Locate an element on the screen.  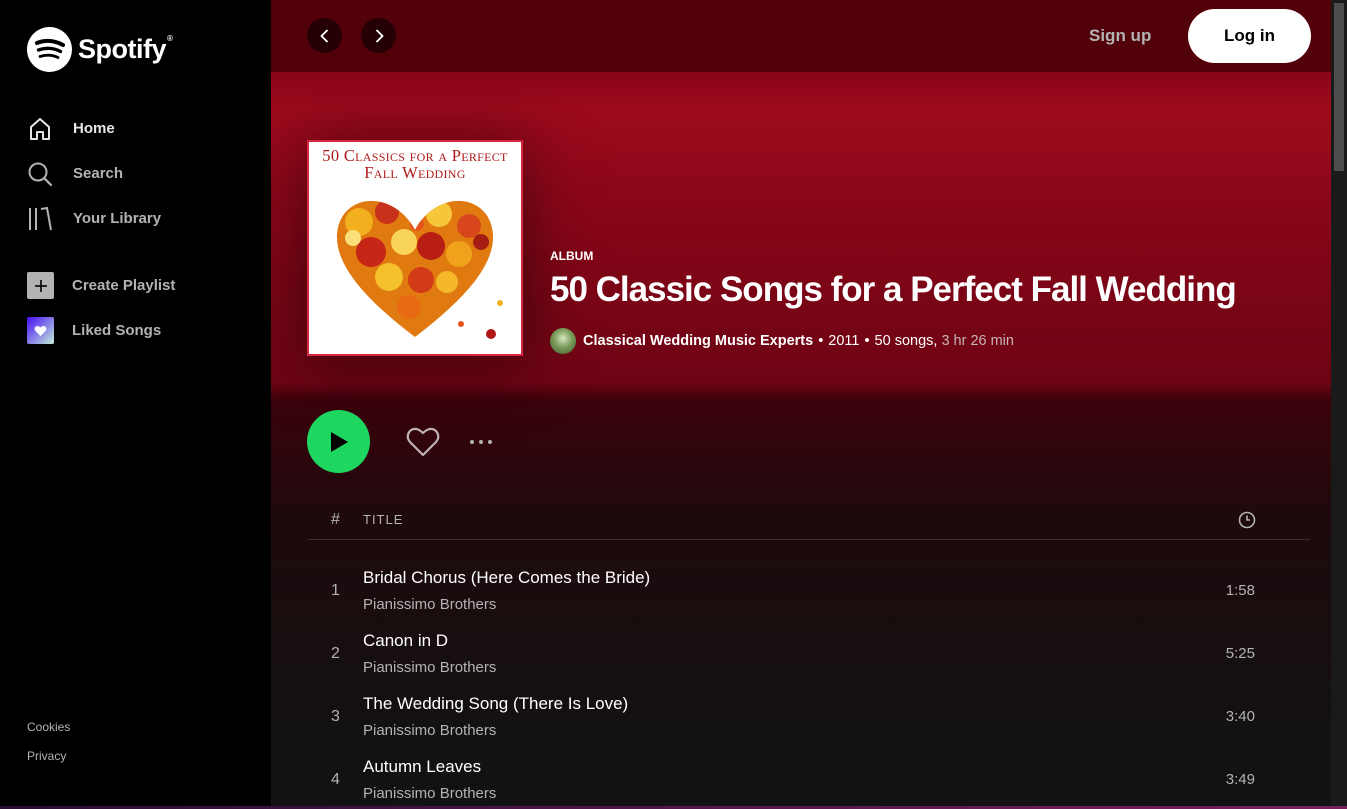
nav-search-label: Search is located at coordinates (98, 173).